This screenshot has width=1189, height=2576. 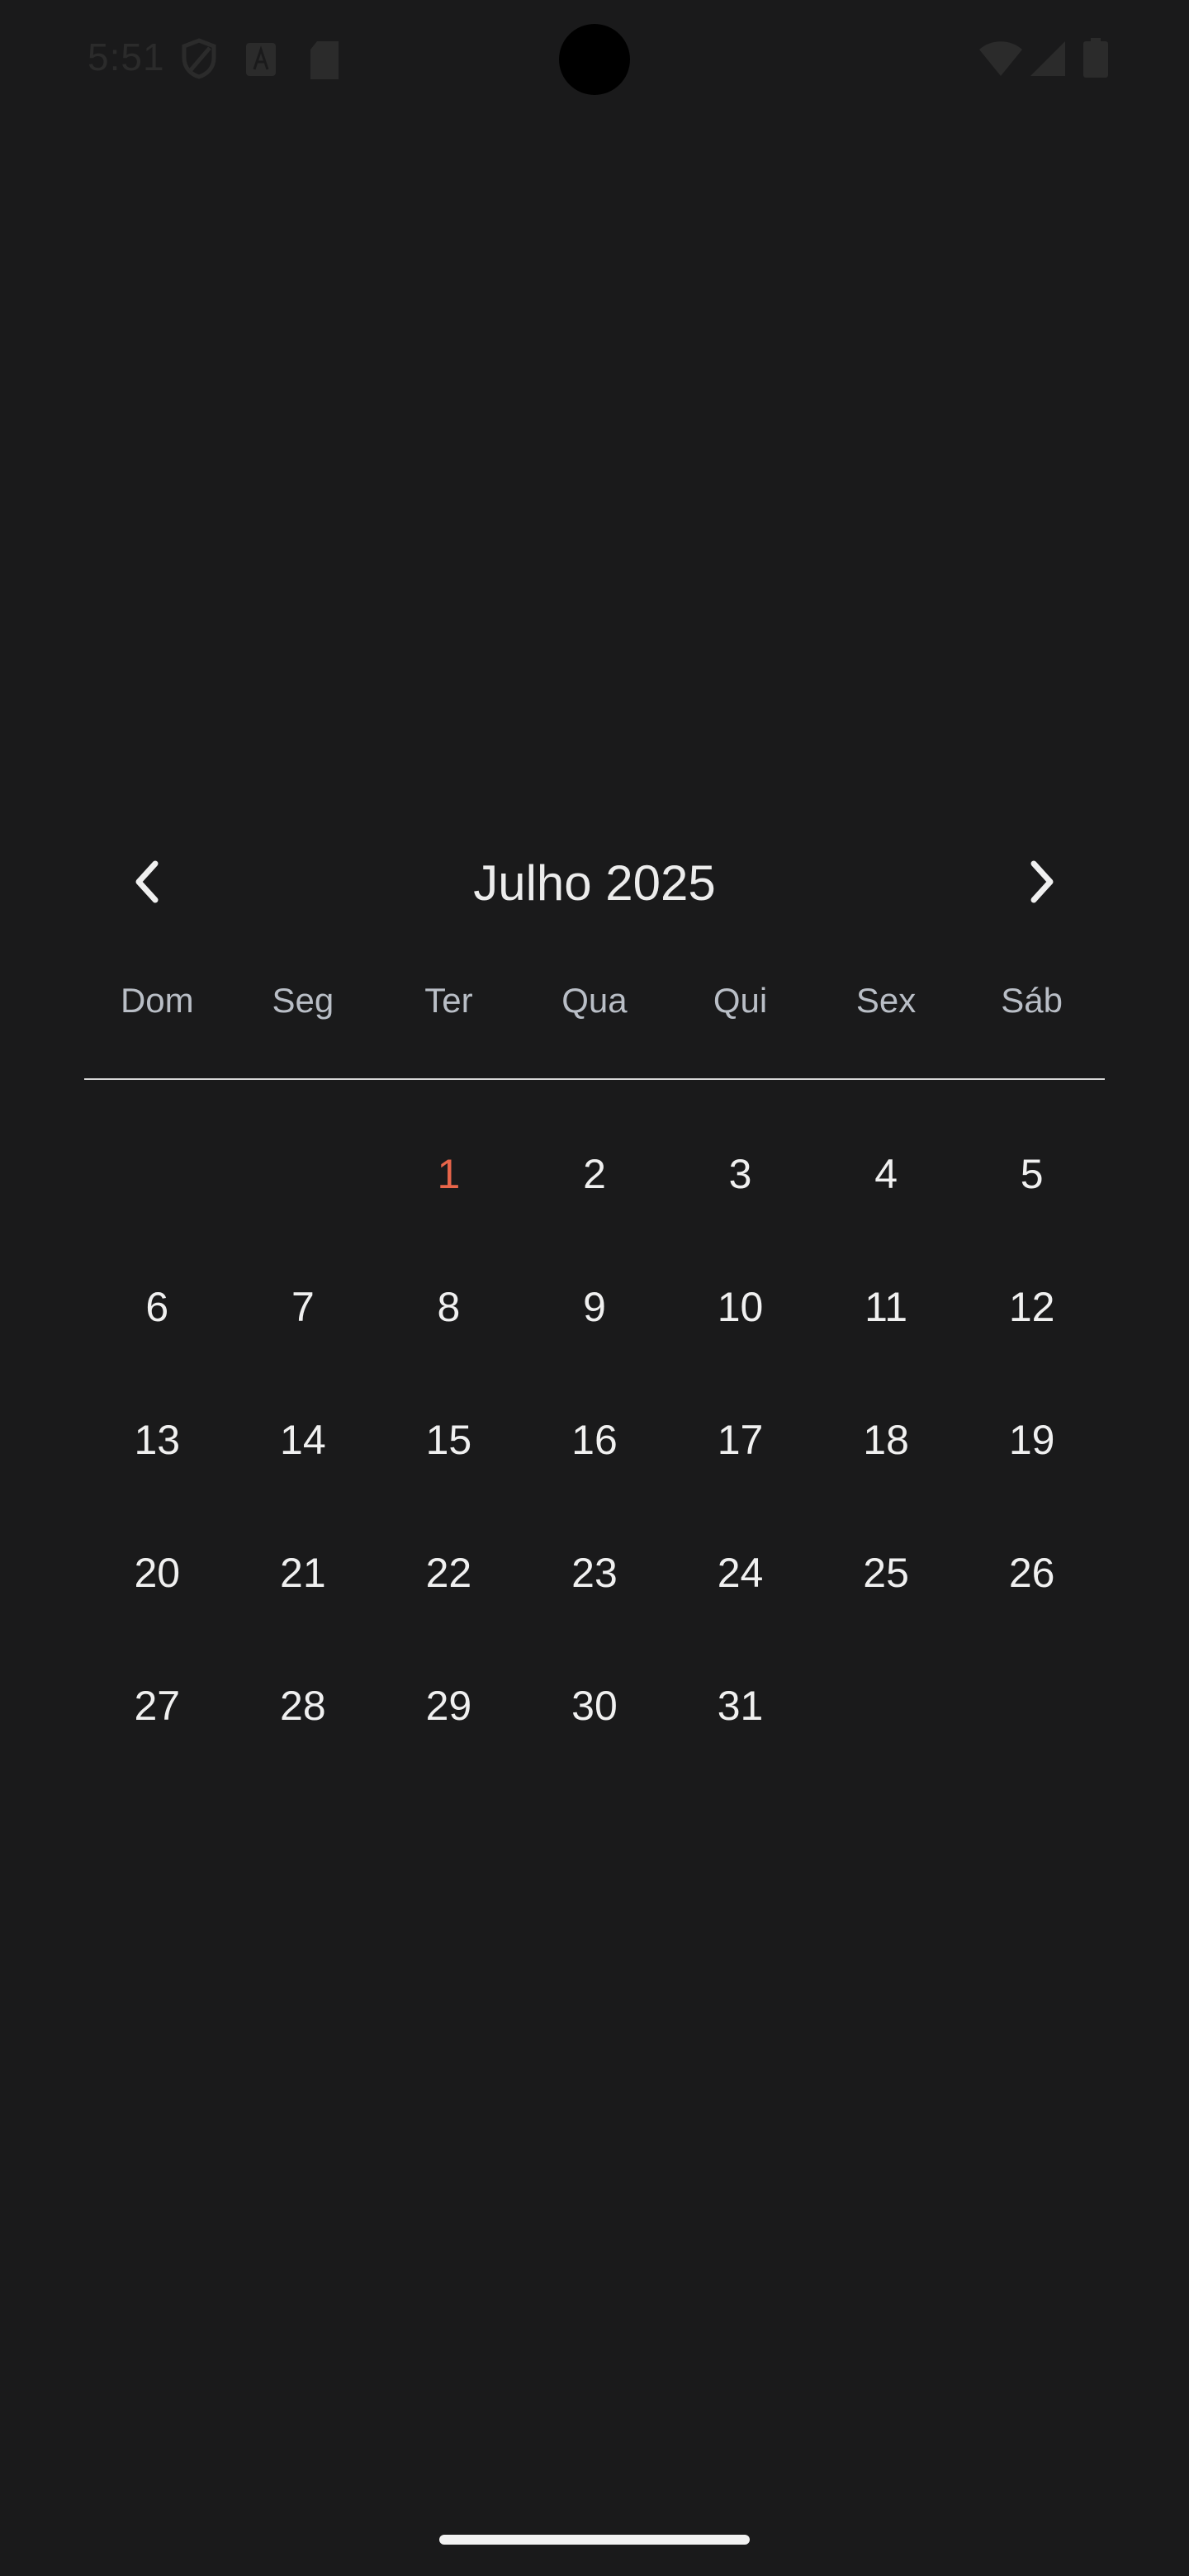 I want to click on day-cell: 10, so click(x=740, y=1338).